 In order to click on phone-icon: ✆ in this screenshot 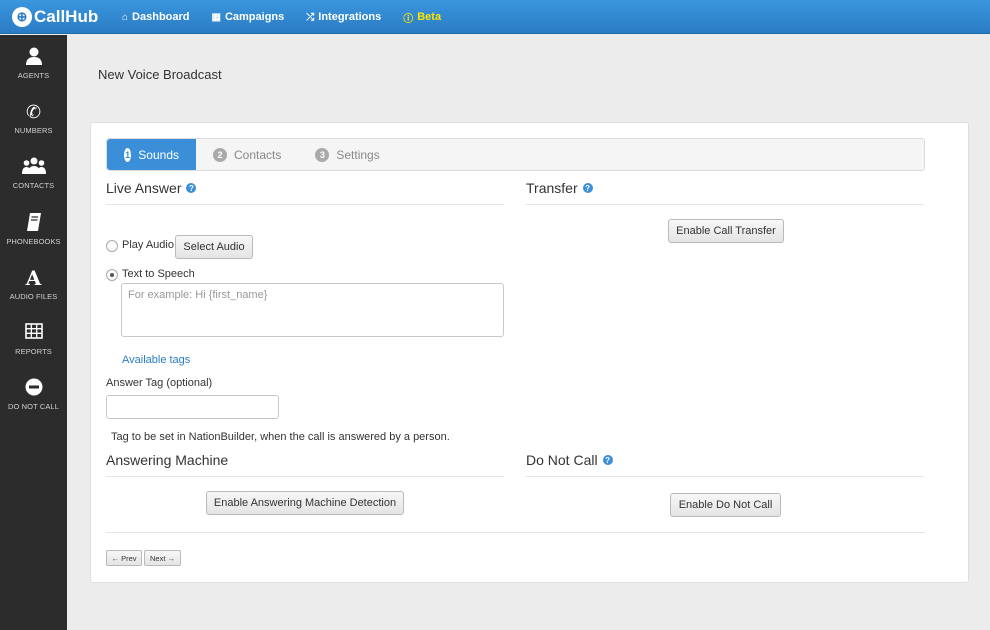, I will do `click(33, 112)`.